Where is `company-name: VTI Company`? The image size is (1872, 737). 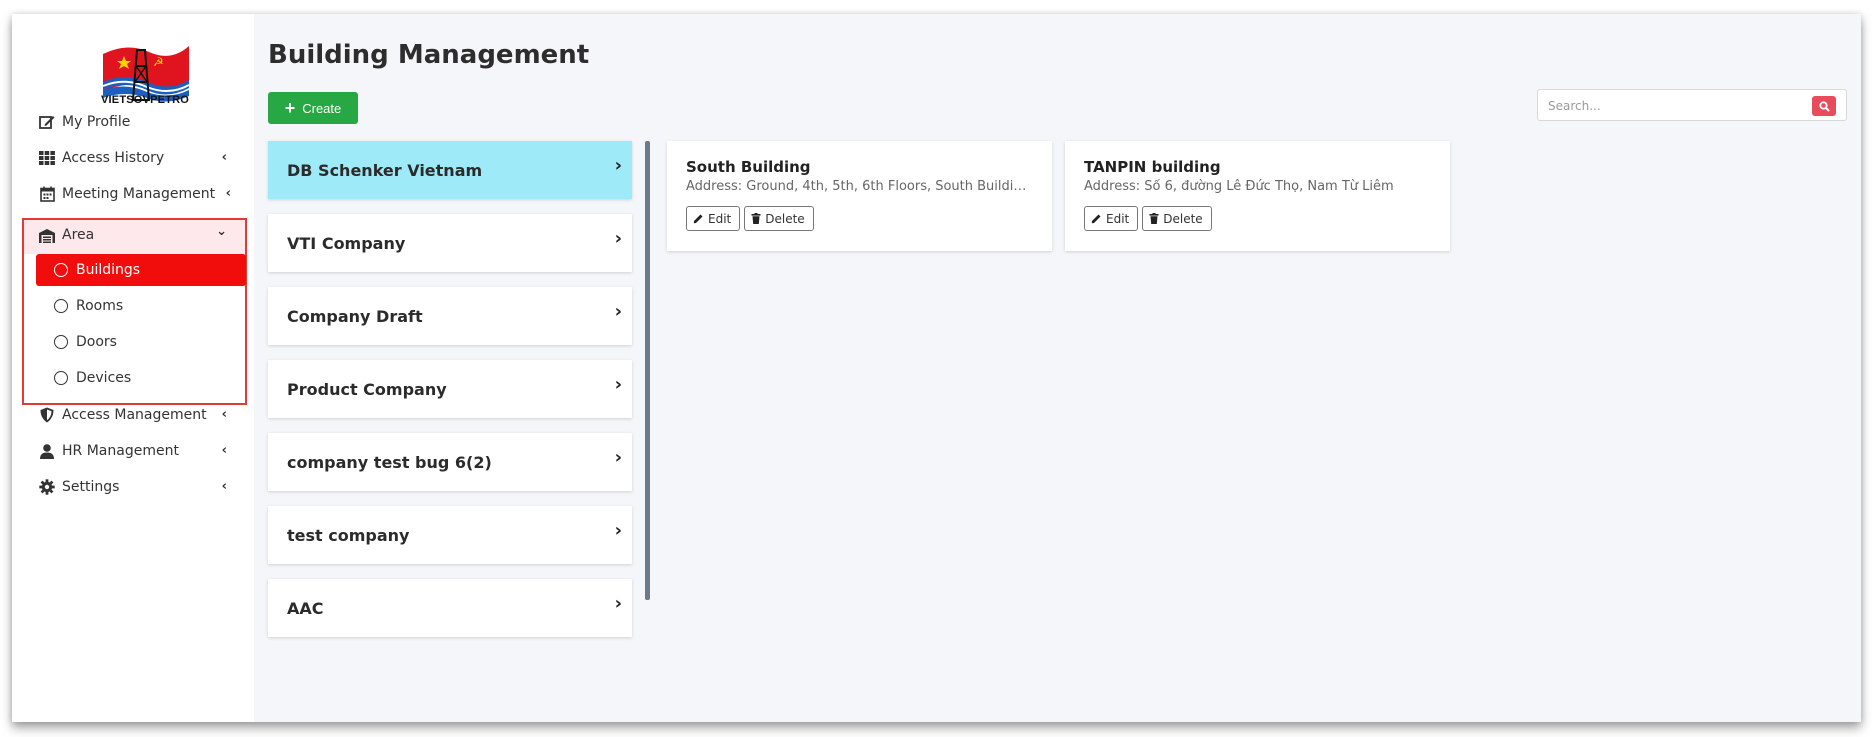 company-name: VTI Company is located at coordinates (346, 243).